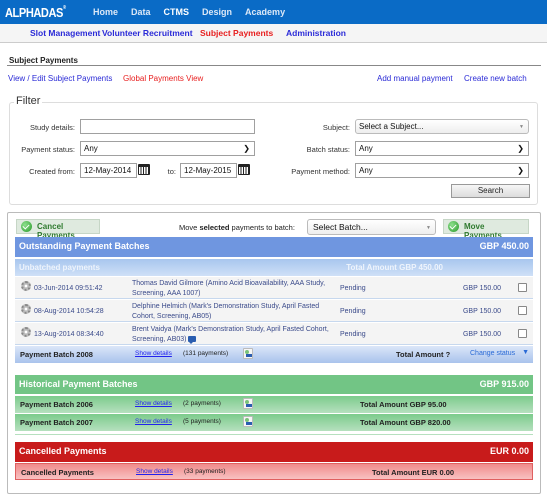 This screenshot has height=500, width=547. What do you see at coordinates (58, 229) in the screenshot?
I see `cancel-payments-button: Cancel Payments` at bounding box center [58, 229].